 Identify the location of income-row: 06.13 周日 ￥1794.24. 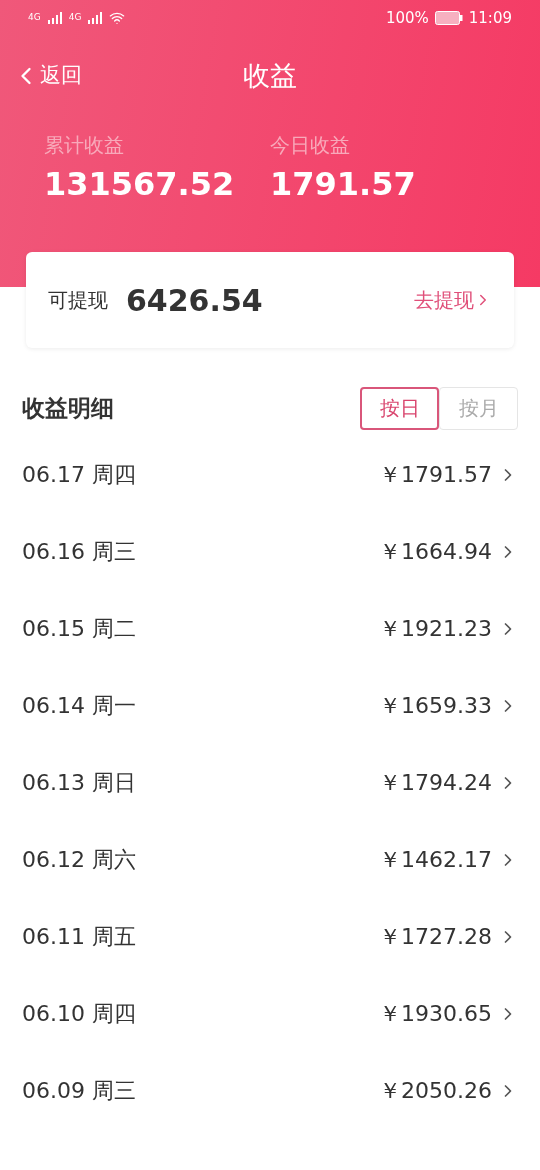
(270, 782).